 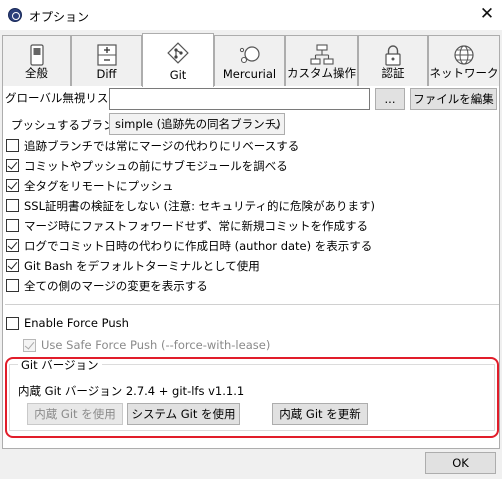 What do you see at coordinates (156, 166) in the screenshot?
I see `option-label: コミットやプッシュの前にサブモジュールを調べる` at bounding box center [156, 166].